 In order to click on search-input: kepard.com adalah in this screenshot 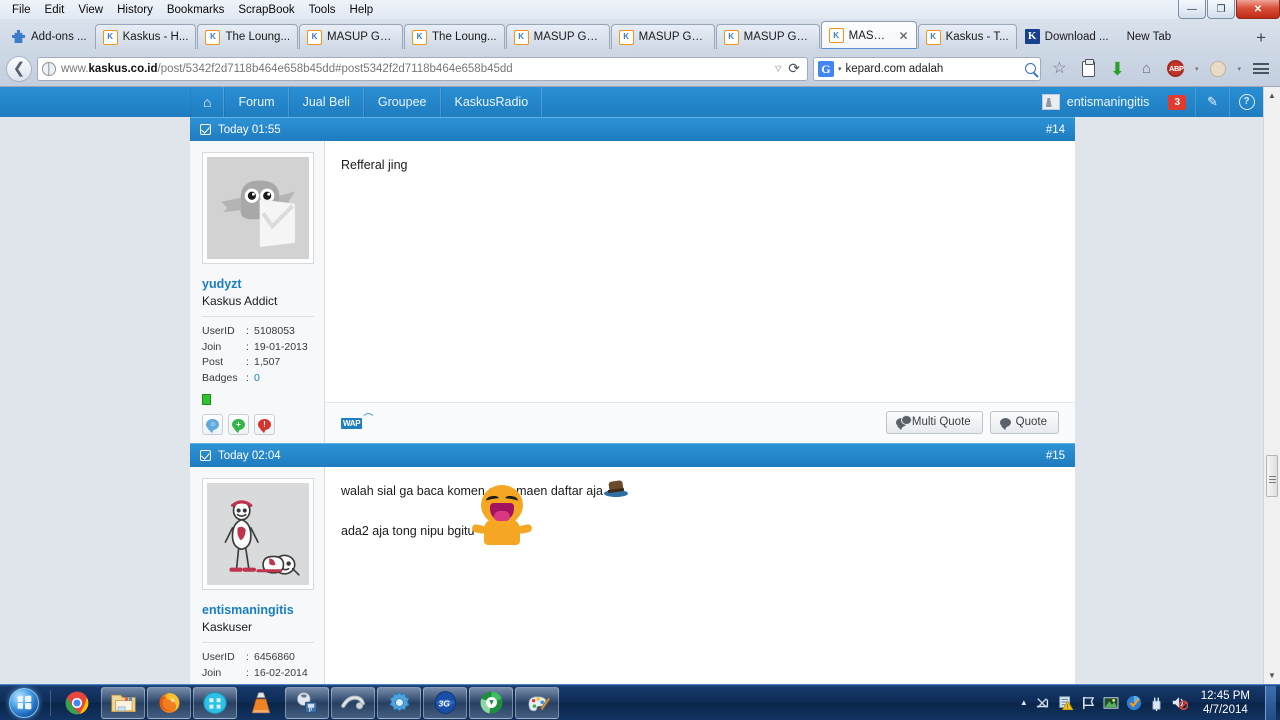, I will do `click(932, 69)`.